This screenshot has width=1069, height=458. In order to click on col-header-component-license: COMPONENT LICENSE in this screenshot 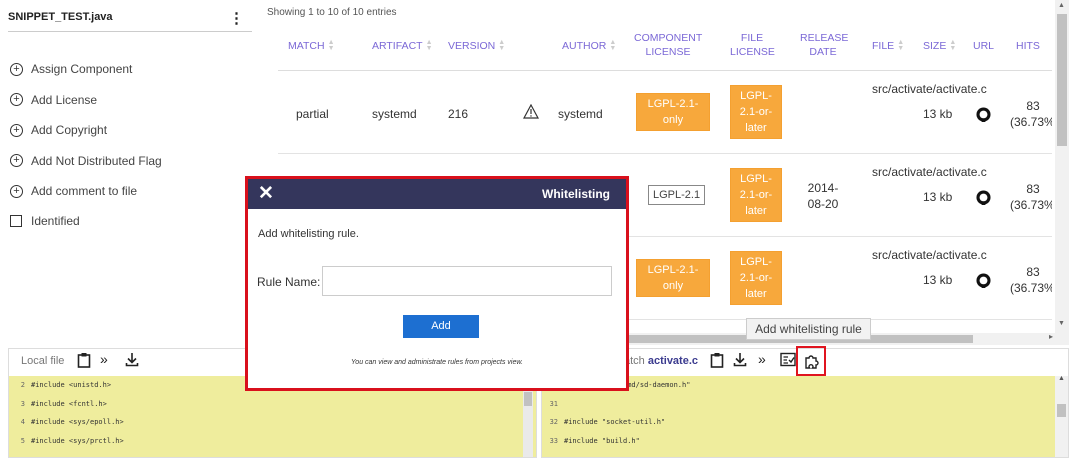, I will do `click(668, 45)`.